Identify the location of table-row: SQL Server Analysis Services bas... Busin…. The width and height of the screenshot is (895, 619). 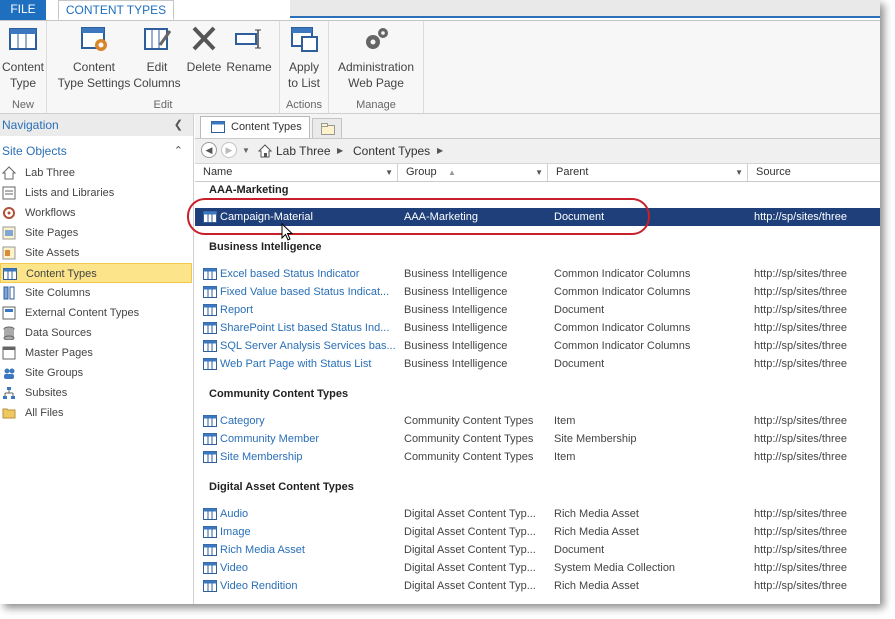
(537, 346).